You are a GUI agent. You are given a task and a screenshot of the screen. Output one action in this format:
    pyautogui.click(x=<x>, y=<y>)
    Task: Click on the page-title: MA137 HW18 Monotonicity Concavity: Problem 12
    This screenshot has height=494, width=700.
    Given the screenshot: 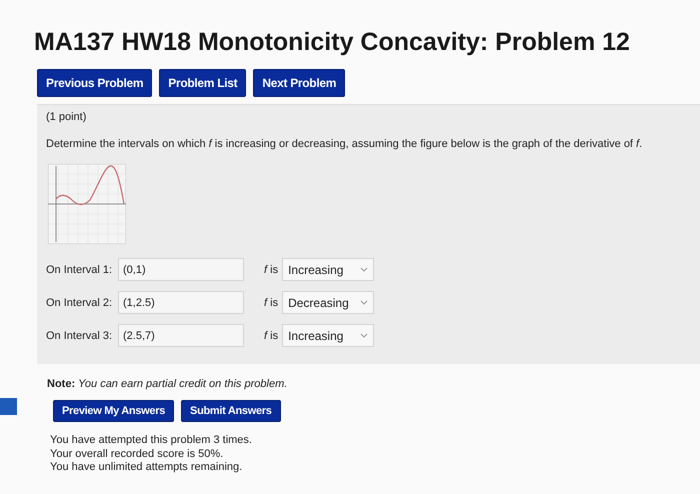 What is the action you would take?
    pyautogui.click(x=332, y=42)
    